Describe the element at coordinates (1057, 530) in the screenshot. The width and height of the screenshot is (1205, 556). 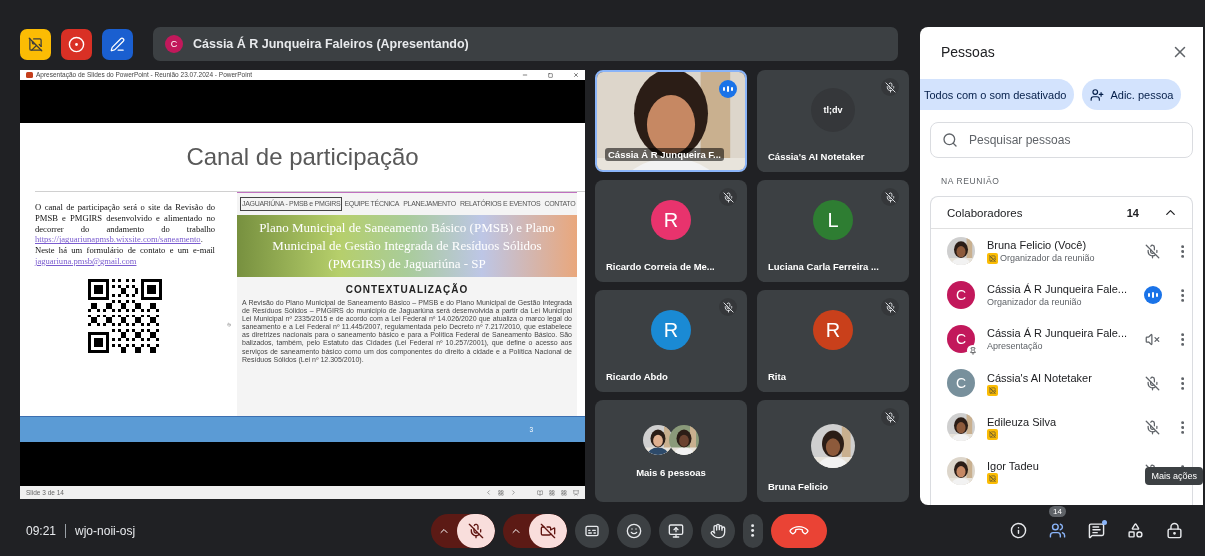
I see `people-icon` at that location.